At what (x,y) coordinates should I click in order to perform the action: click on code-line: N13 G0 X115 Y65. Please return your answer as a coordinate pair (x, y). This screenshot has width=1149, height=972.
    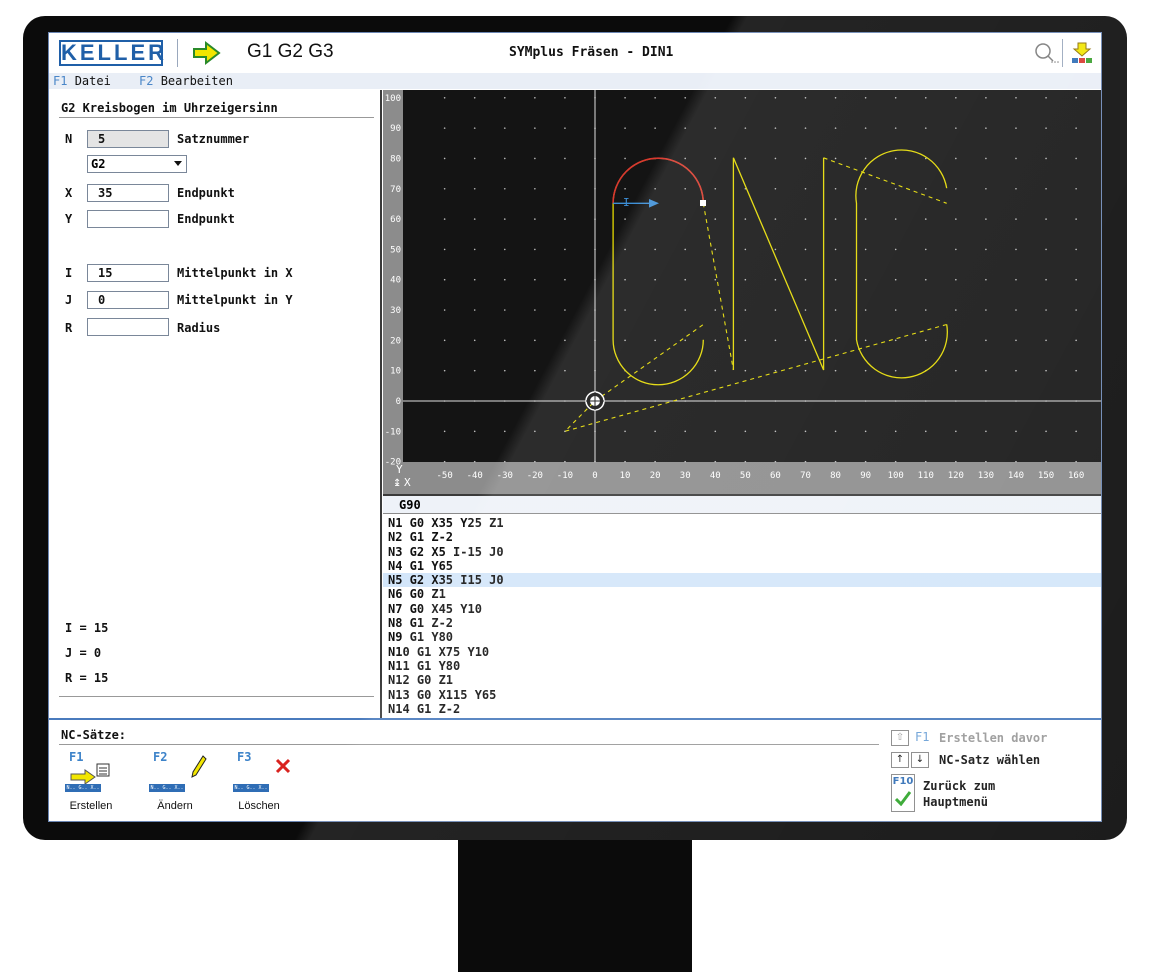
    Looking at the image, I should click on (742, 695).